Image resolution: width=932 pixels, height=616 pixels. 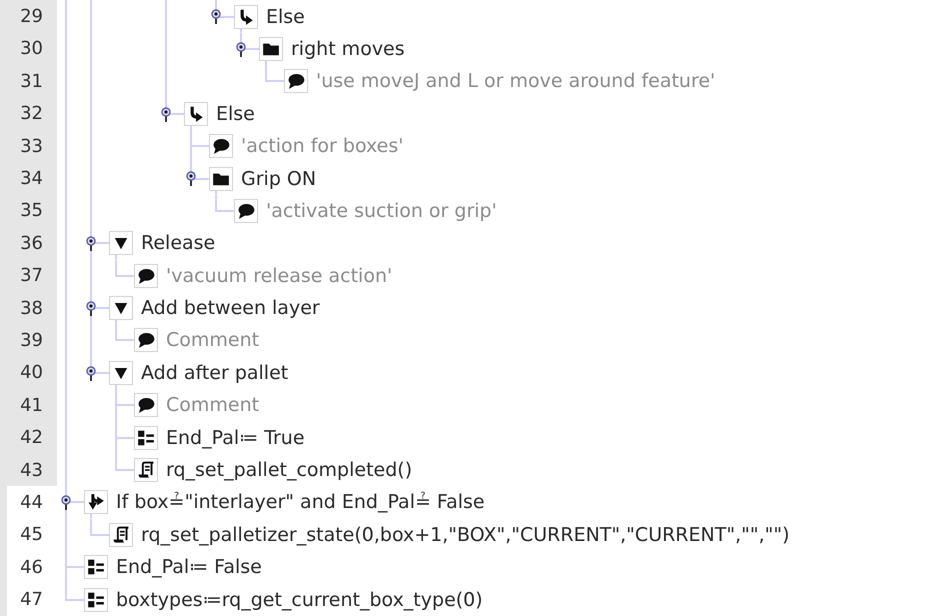 What do you see at coordinates (28, 211) in the screenshot?
I see `line-number: 35` at bounding box center [28, 211].